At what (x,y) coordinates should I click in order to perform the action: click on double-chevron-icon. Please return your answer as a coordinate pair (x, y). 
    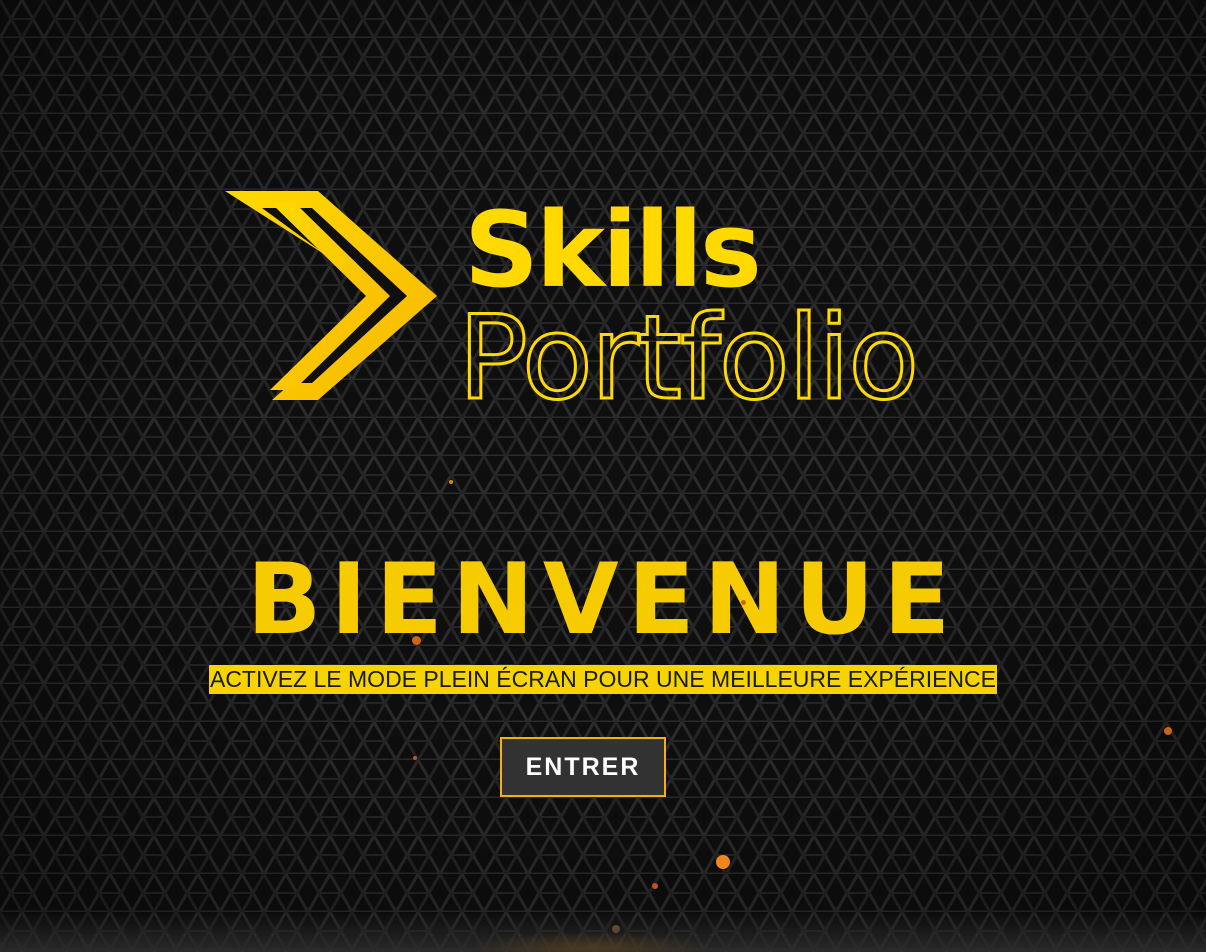
    Looking at the image, I should click on (331, 295).